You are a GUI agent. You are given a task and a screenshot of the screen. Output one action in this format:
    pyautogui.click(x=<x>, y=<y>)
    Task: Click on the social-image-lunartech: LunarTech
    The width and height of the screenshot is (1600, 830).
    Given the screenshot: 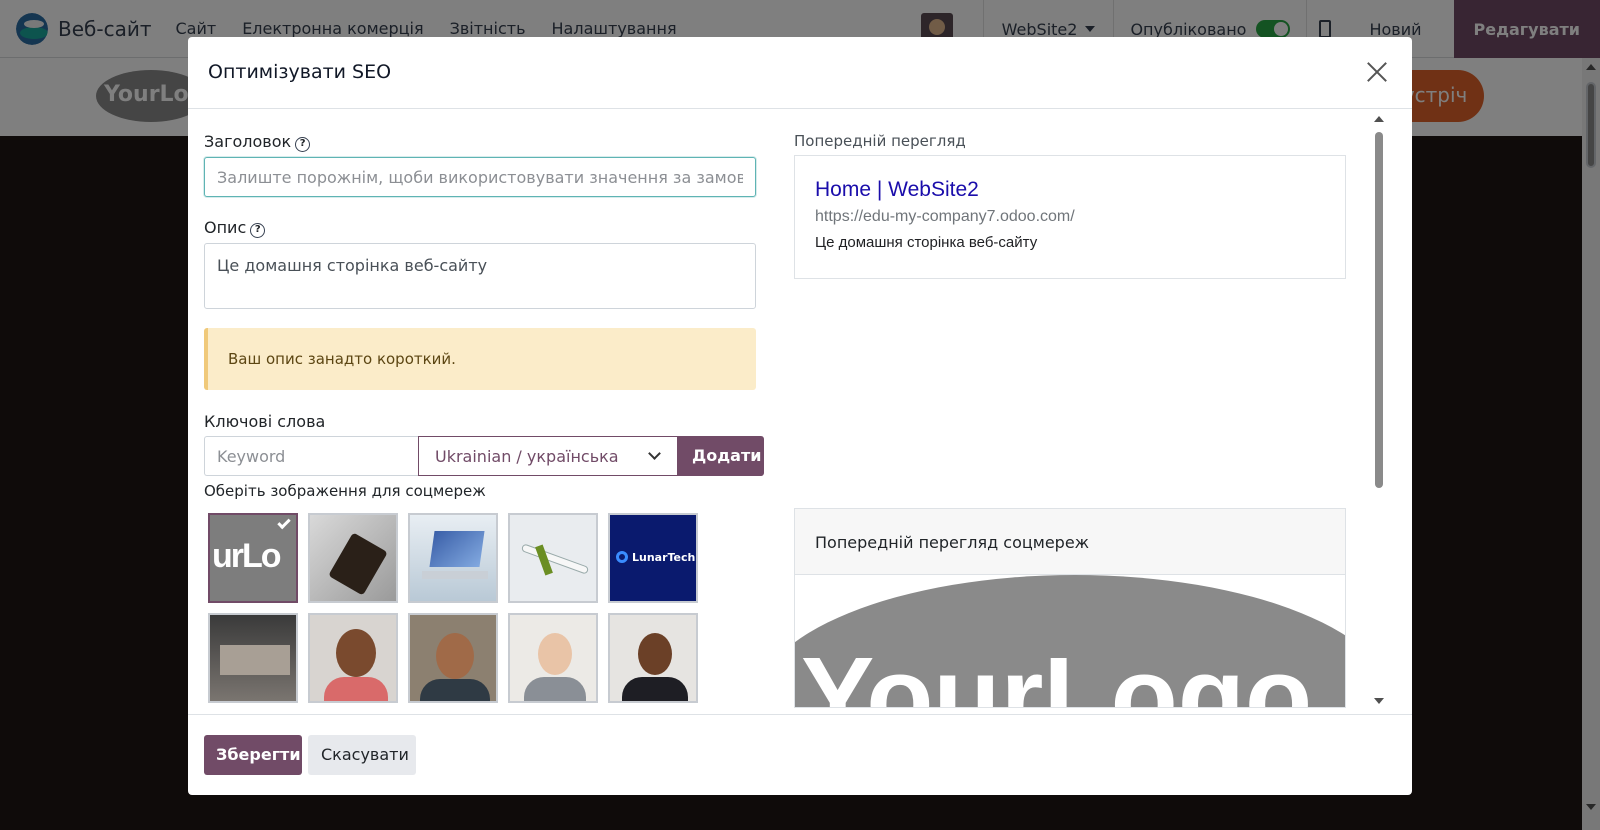 What is the action you would take?
    pyautogui.click(x=653, y=558)
    